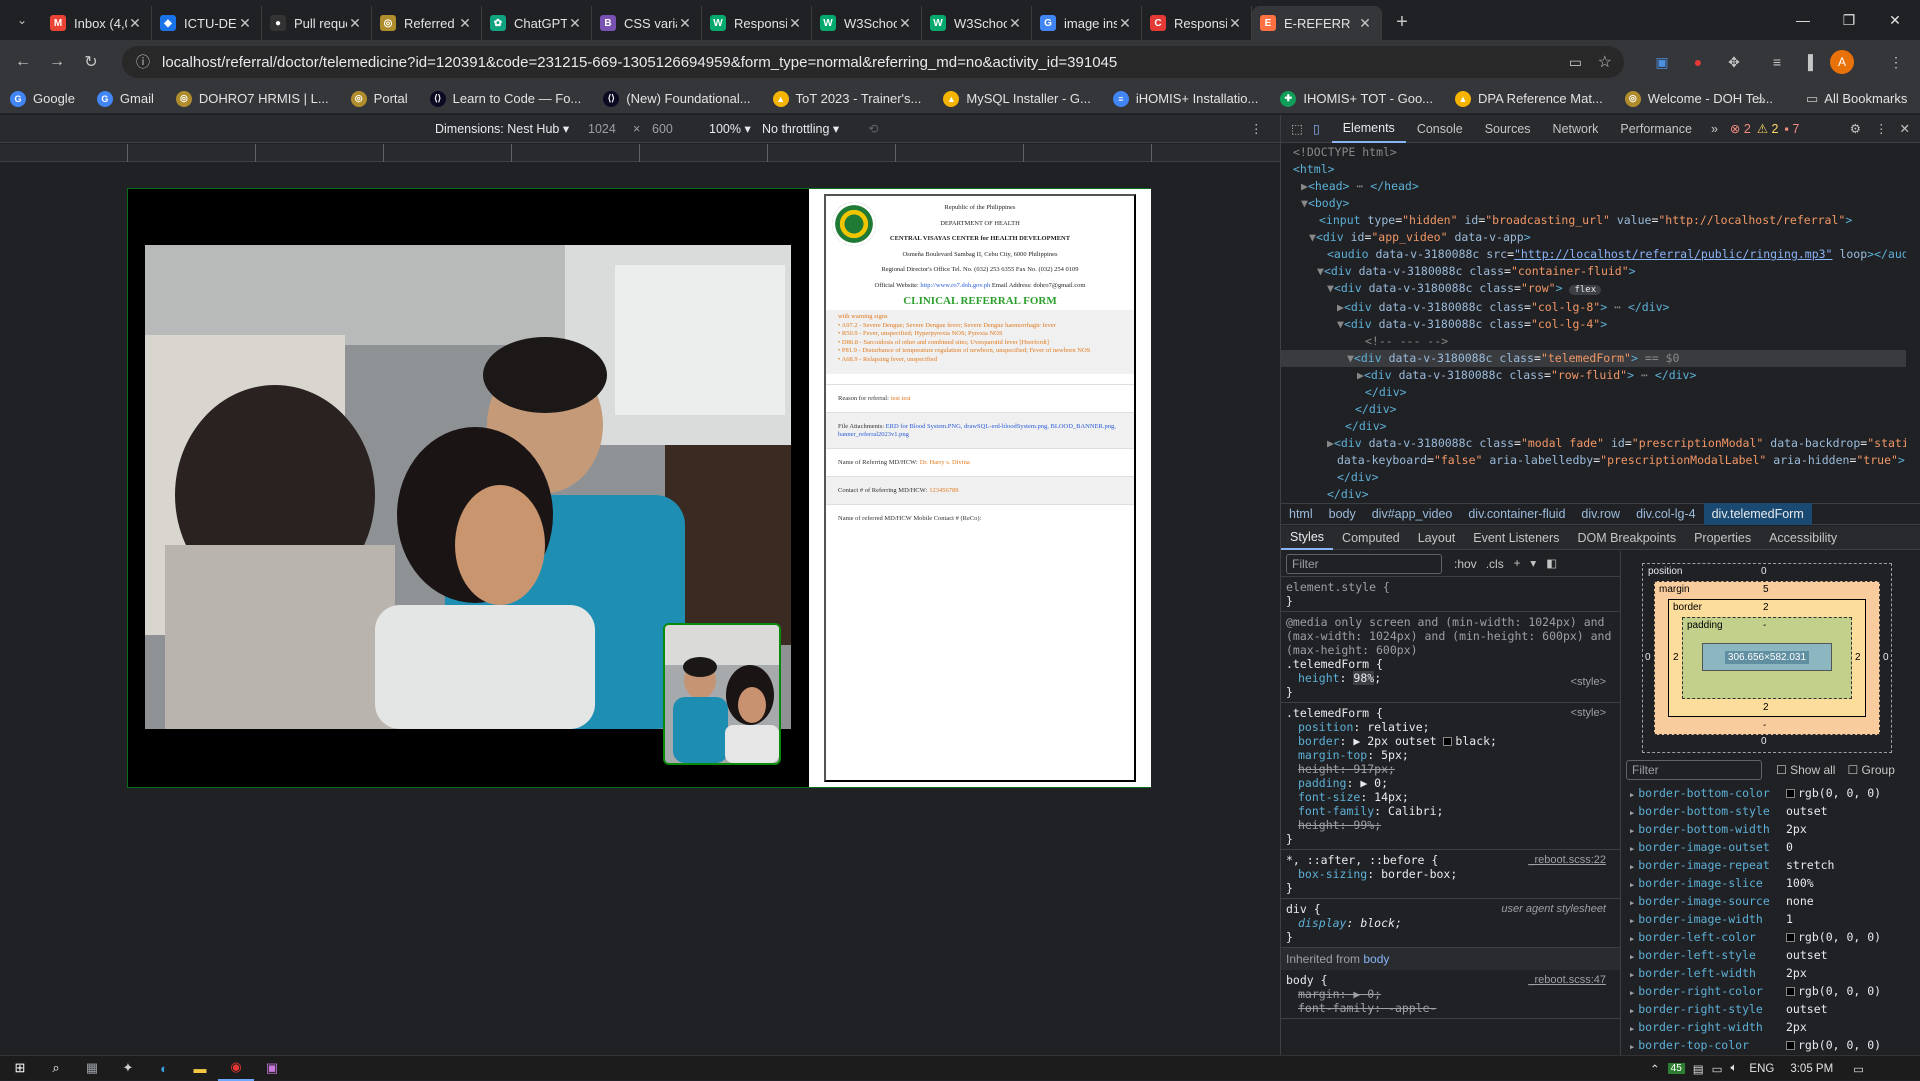 The height and width of the screenshot is (1081, 1920). What do you see at coordinates (1450, 727) in the screenshot?
I see `css-property: position: relative;` at bounding box center [1450, 727].